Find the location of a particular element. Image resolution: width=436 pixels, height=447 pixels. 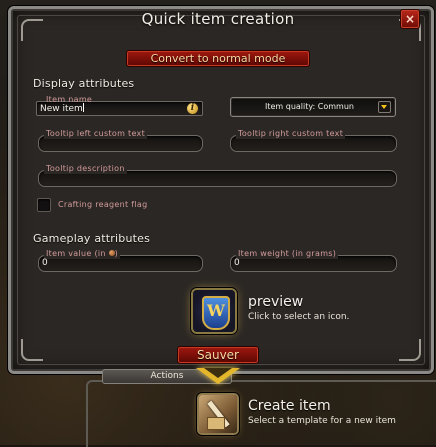

create-item-title: Create item is located at coordinates (289, 406).